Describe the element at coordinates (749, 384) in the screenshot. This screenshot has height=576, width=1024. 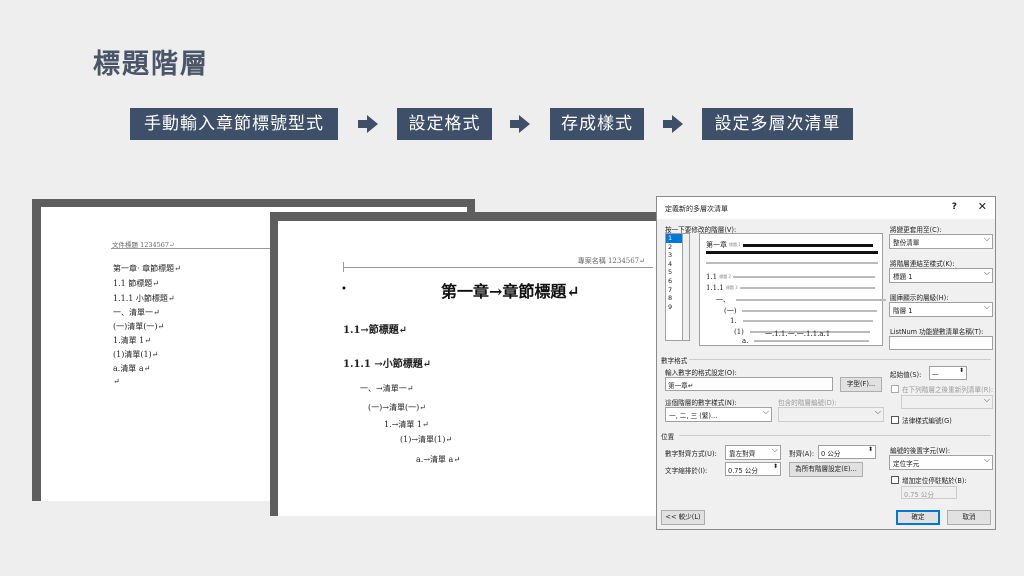
I see `number-format-input: 第一章↵` at that location.